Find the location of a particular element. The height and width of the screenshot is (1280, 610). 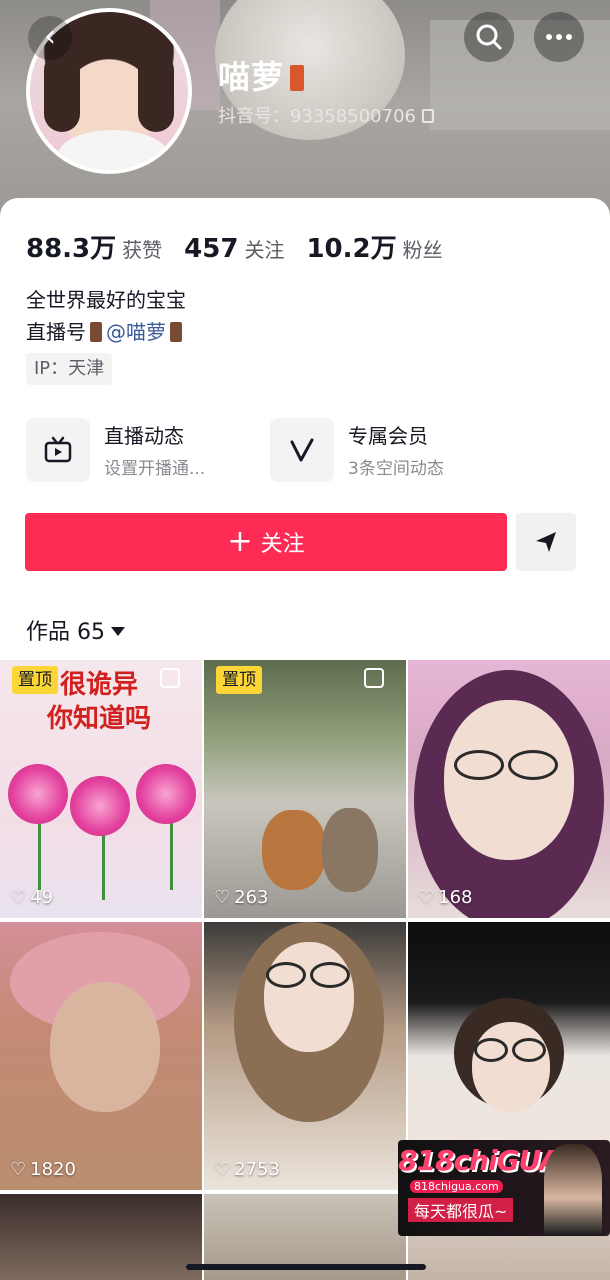

bio-live-prefix: 直播号 is located at coordinates (56, 332).